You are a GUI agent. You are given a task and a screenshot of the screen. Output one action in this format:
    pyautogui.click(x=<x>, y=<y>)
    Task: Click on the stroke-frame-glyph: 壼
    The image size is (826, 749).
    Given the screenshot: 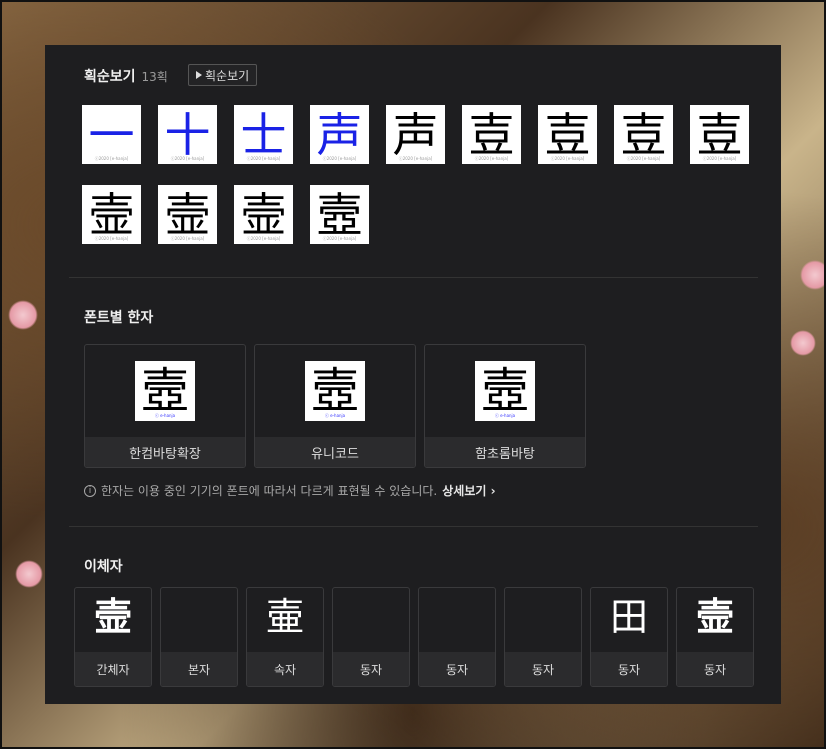 What is the action you would take?
    pyautogui.click(x=340, y=215)
    